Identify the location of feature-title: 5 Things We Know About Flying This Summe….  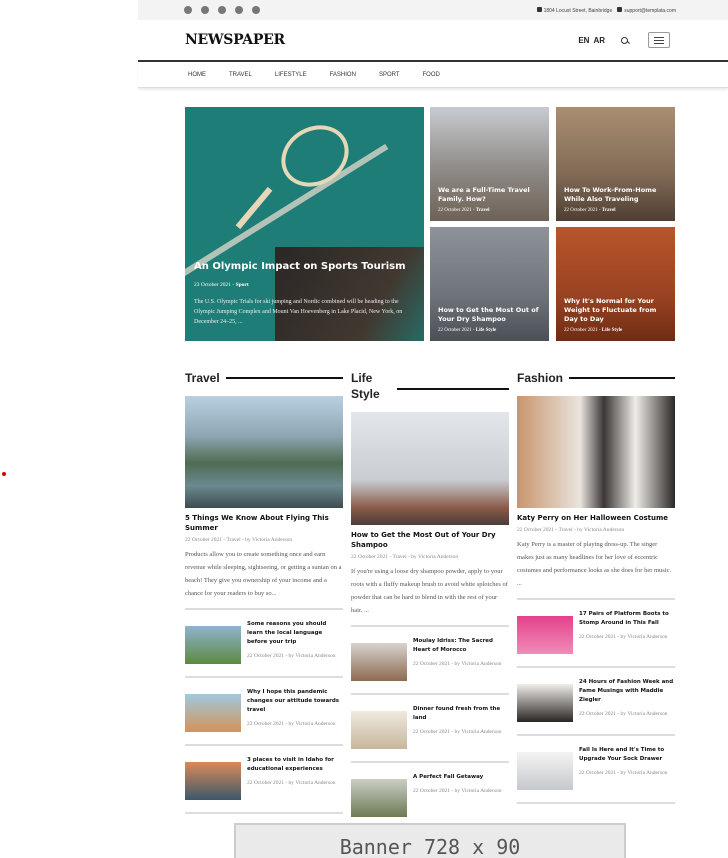
(264, 523).